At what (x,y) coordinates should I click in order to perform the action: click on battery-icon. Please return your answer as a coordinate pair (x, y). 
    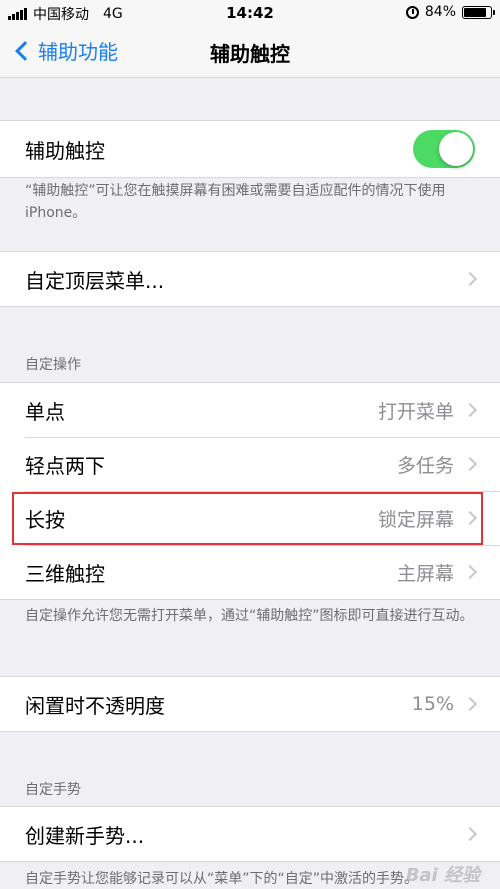
    Looking at the image, I should click on (478, 12).